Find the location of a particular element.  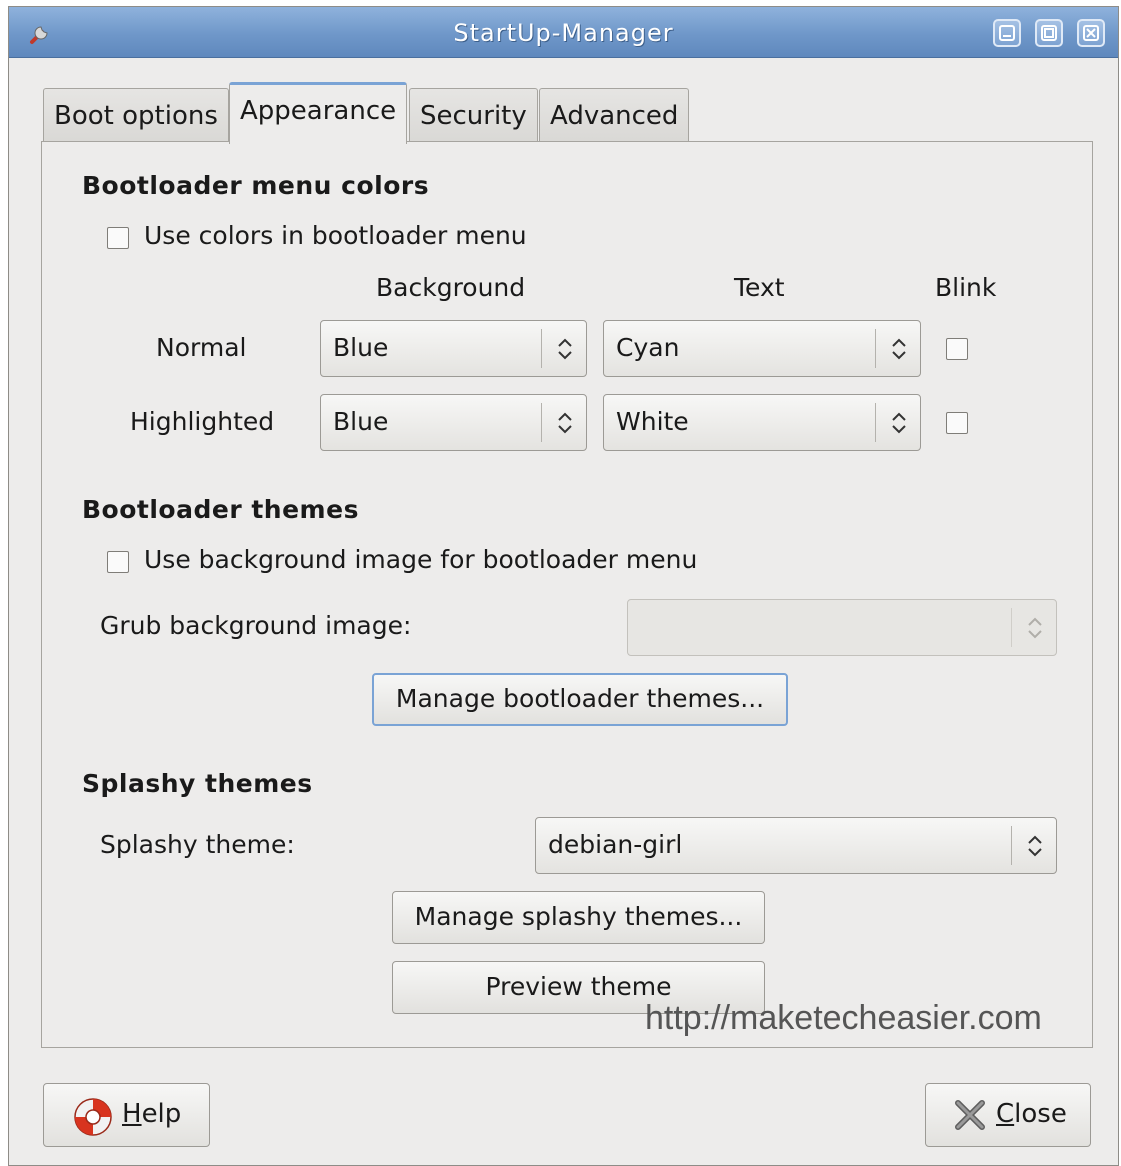

combo-value: debian-girl is located at coordinates (615, 844).